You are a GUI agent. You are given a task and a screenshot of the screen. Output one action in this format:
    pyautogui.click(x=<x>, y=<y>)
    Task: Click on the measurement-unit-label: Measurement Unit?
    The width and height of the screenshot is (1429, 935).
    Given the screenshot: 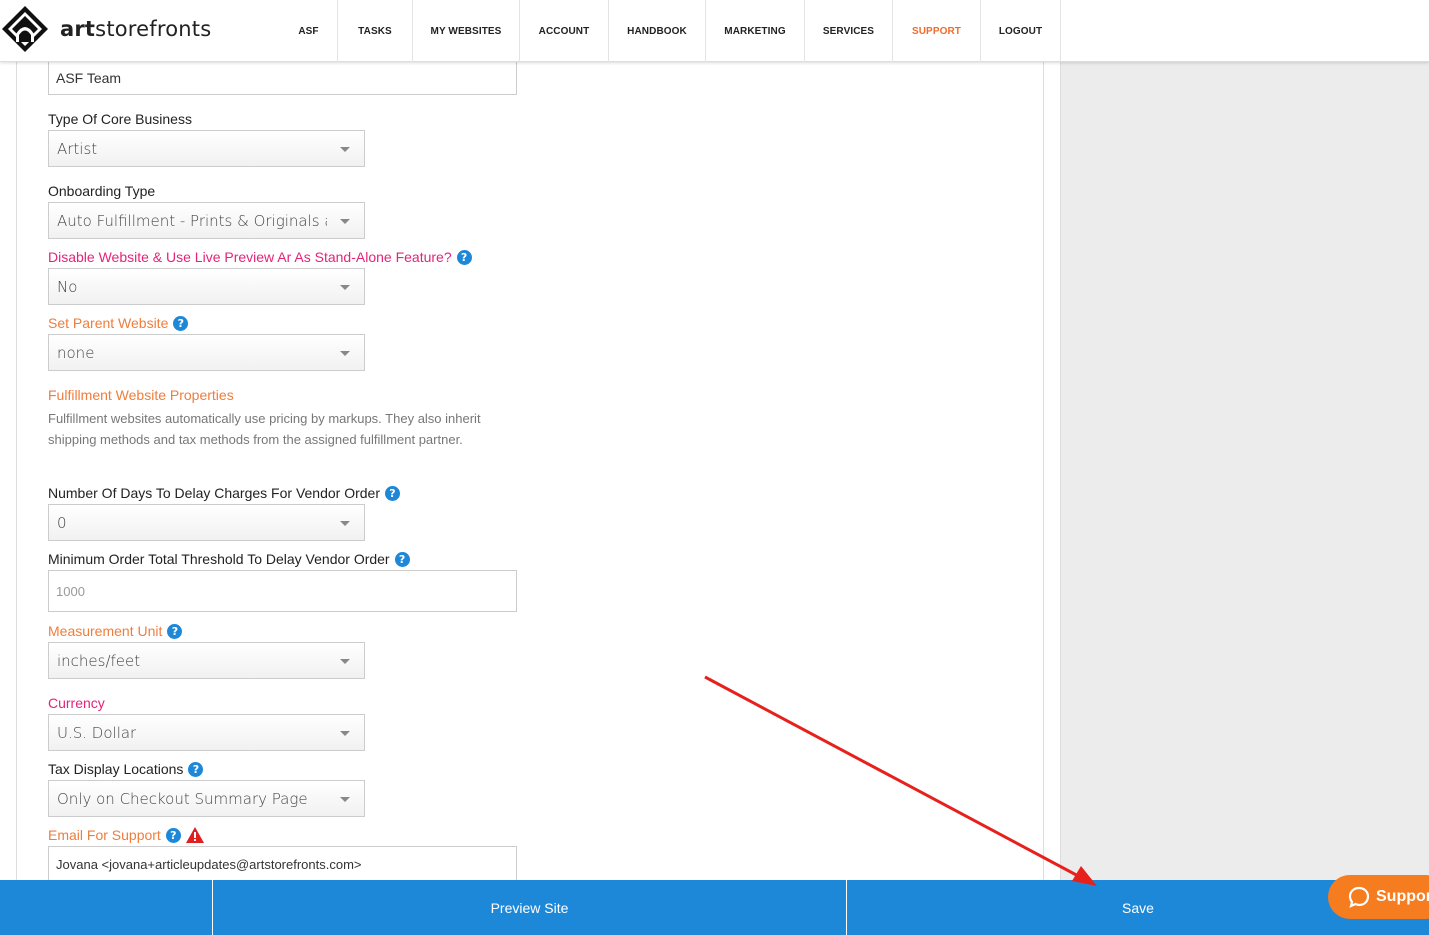 What is the action you would take?
    pyautogui.click(x=115, y=631)
    